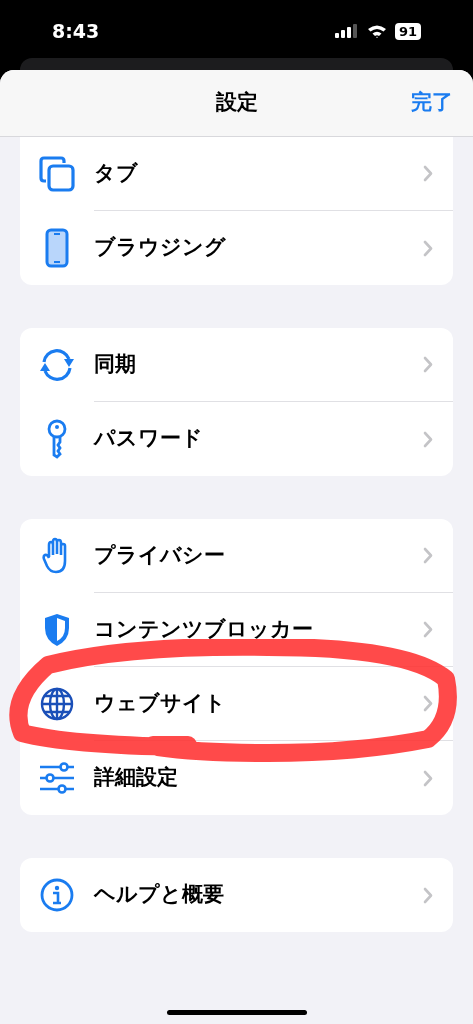  What do you see at coordinates (57, 895) in the screenshot?
I see `info-icon` at bounding box center [57, 895].